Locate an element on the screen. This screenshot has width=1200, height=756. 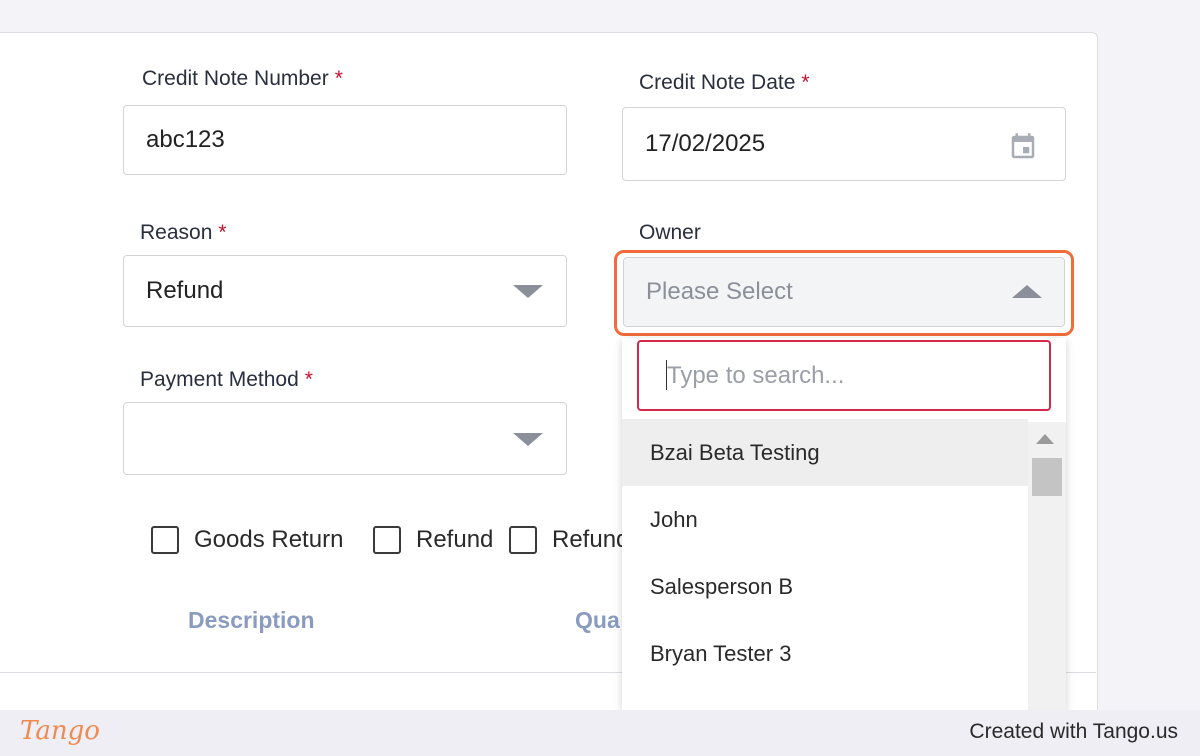
owner-option: Bzai Beta Testing is located at coordinates (825, 452).